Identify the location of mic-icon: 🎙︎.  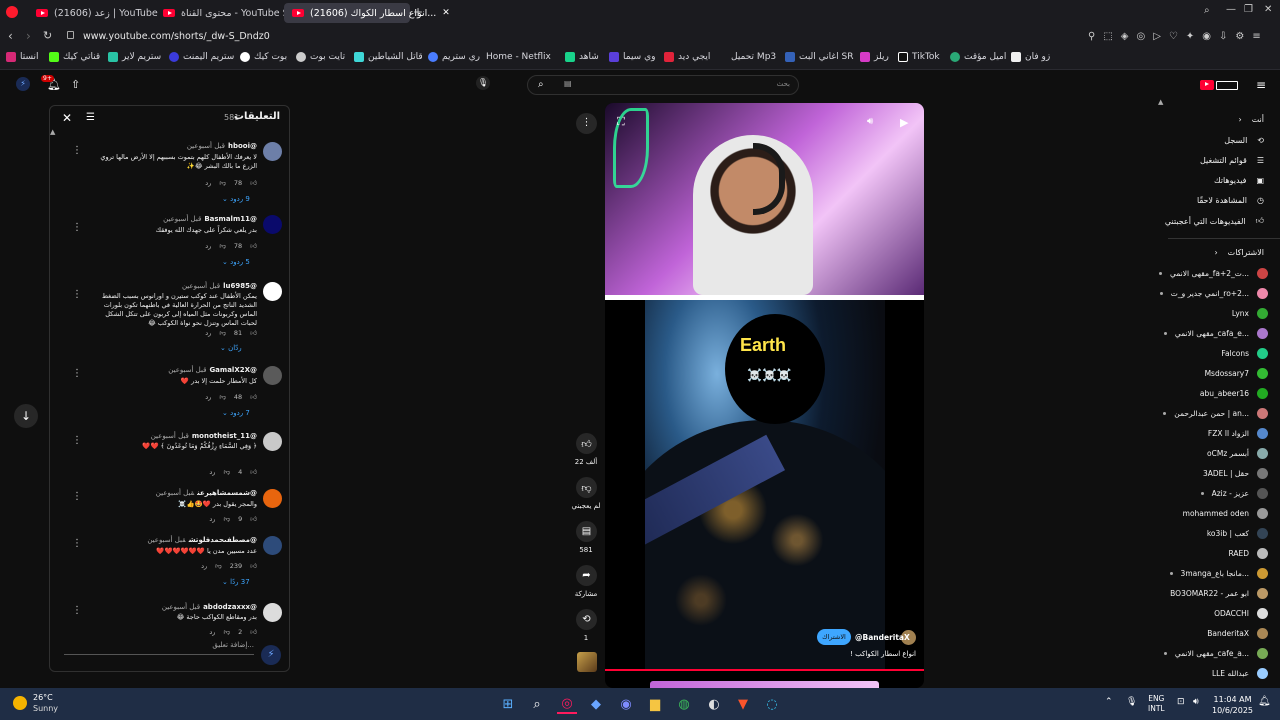
(1131, 702).